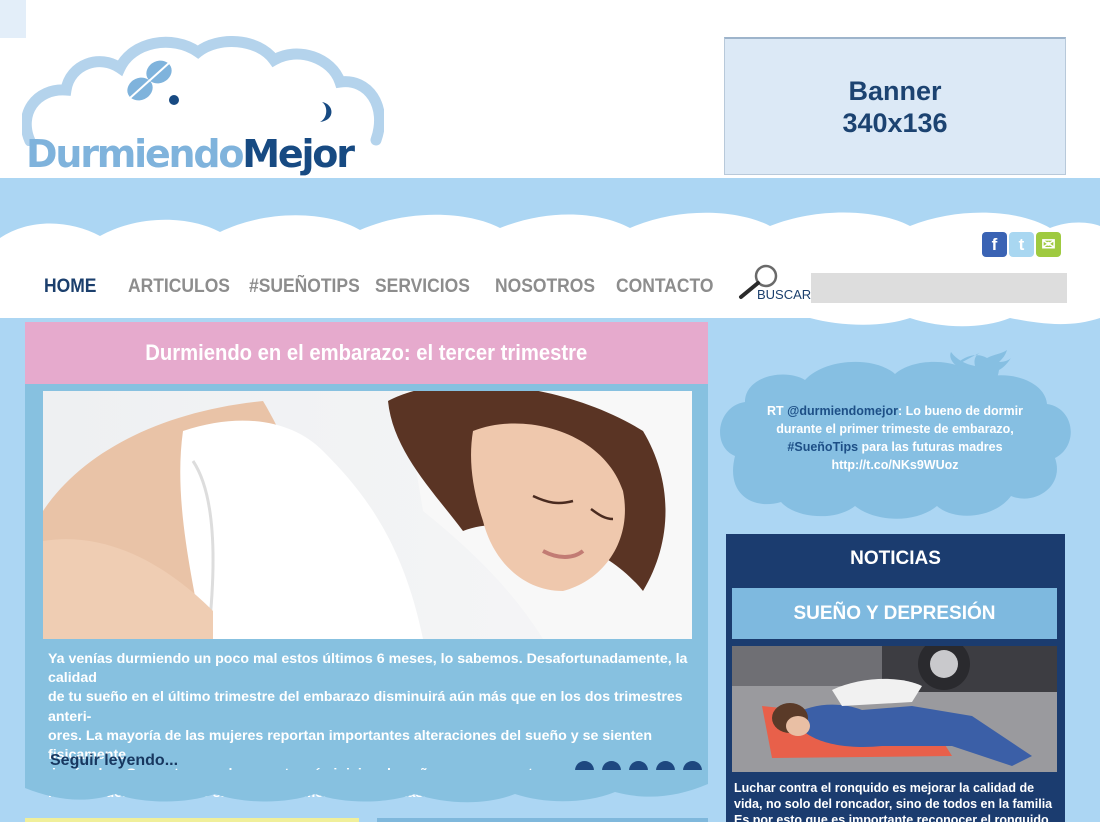 The height and width of the screenshot is (822, 1100). I want to click on news-photo, so click(894, 709).